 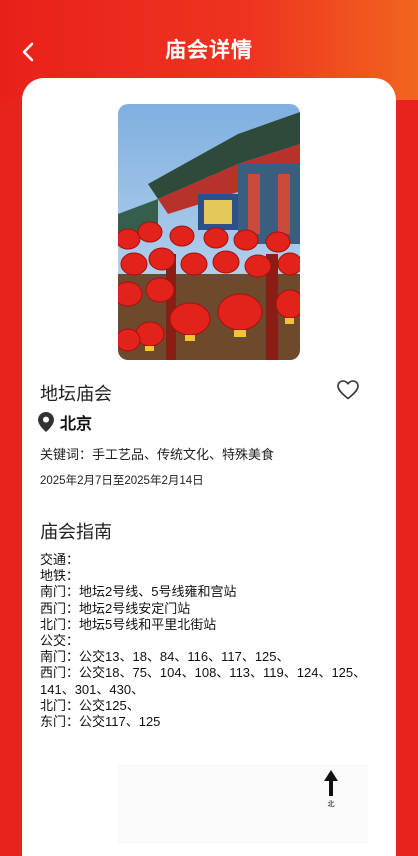 I want to click on north-indicator: 北, so click(x=331, y=789).